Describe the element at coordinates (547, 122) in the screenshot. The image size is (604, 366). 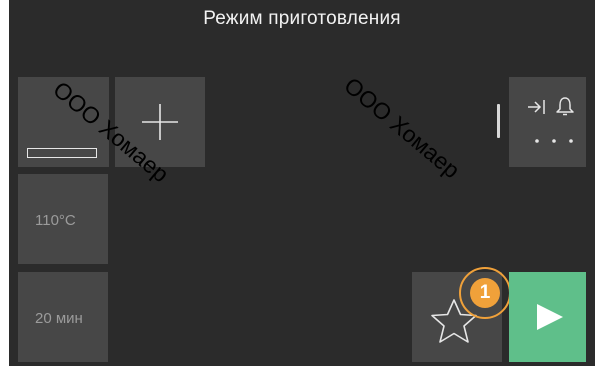
I see `extras-button` at that location.